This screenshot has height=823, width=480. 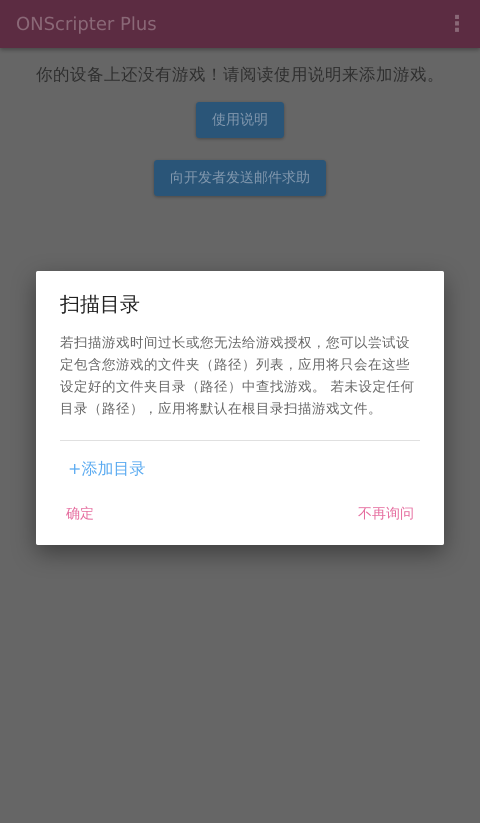 What do you see at coordinates (240, 120) in the screenshot?
I see `page-button: 使用说明` at bounding box center [240, 120].